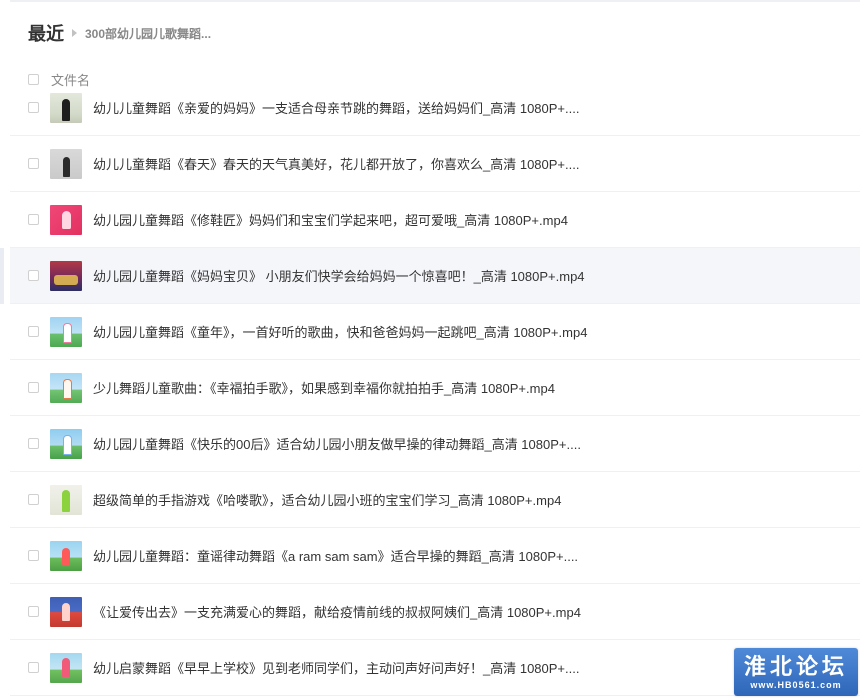  Describe the element at coordinates (46, 34) in the screenshot. I see `page-title: 最近` at that location.